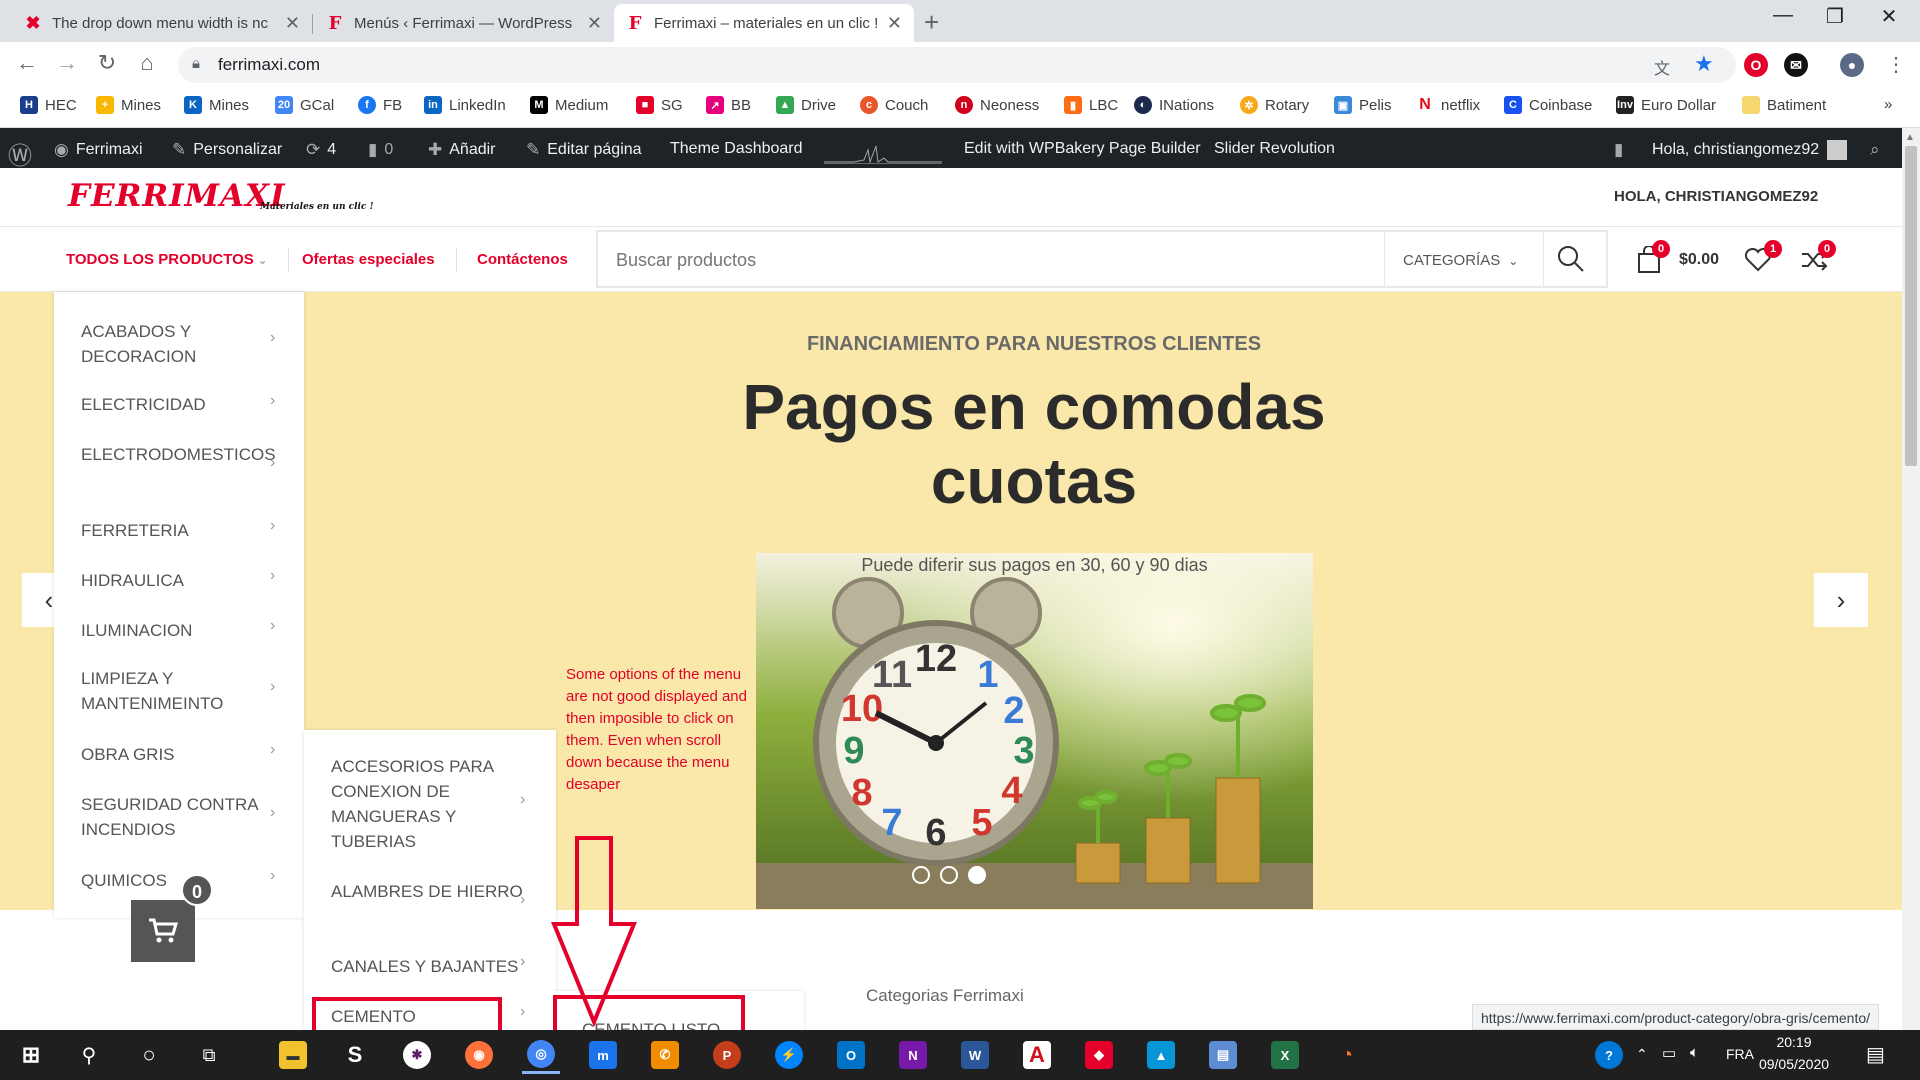 Image resolution: width=1920 pixels, height=1080 pixels. I want to click on bookmark-mines-1: + Mines, so click(128, 105).